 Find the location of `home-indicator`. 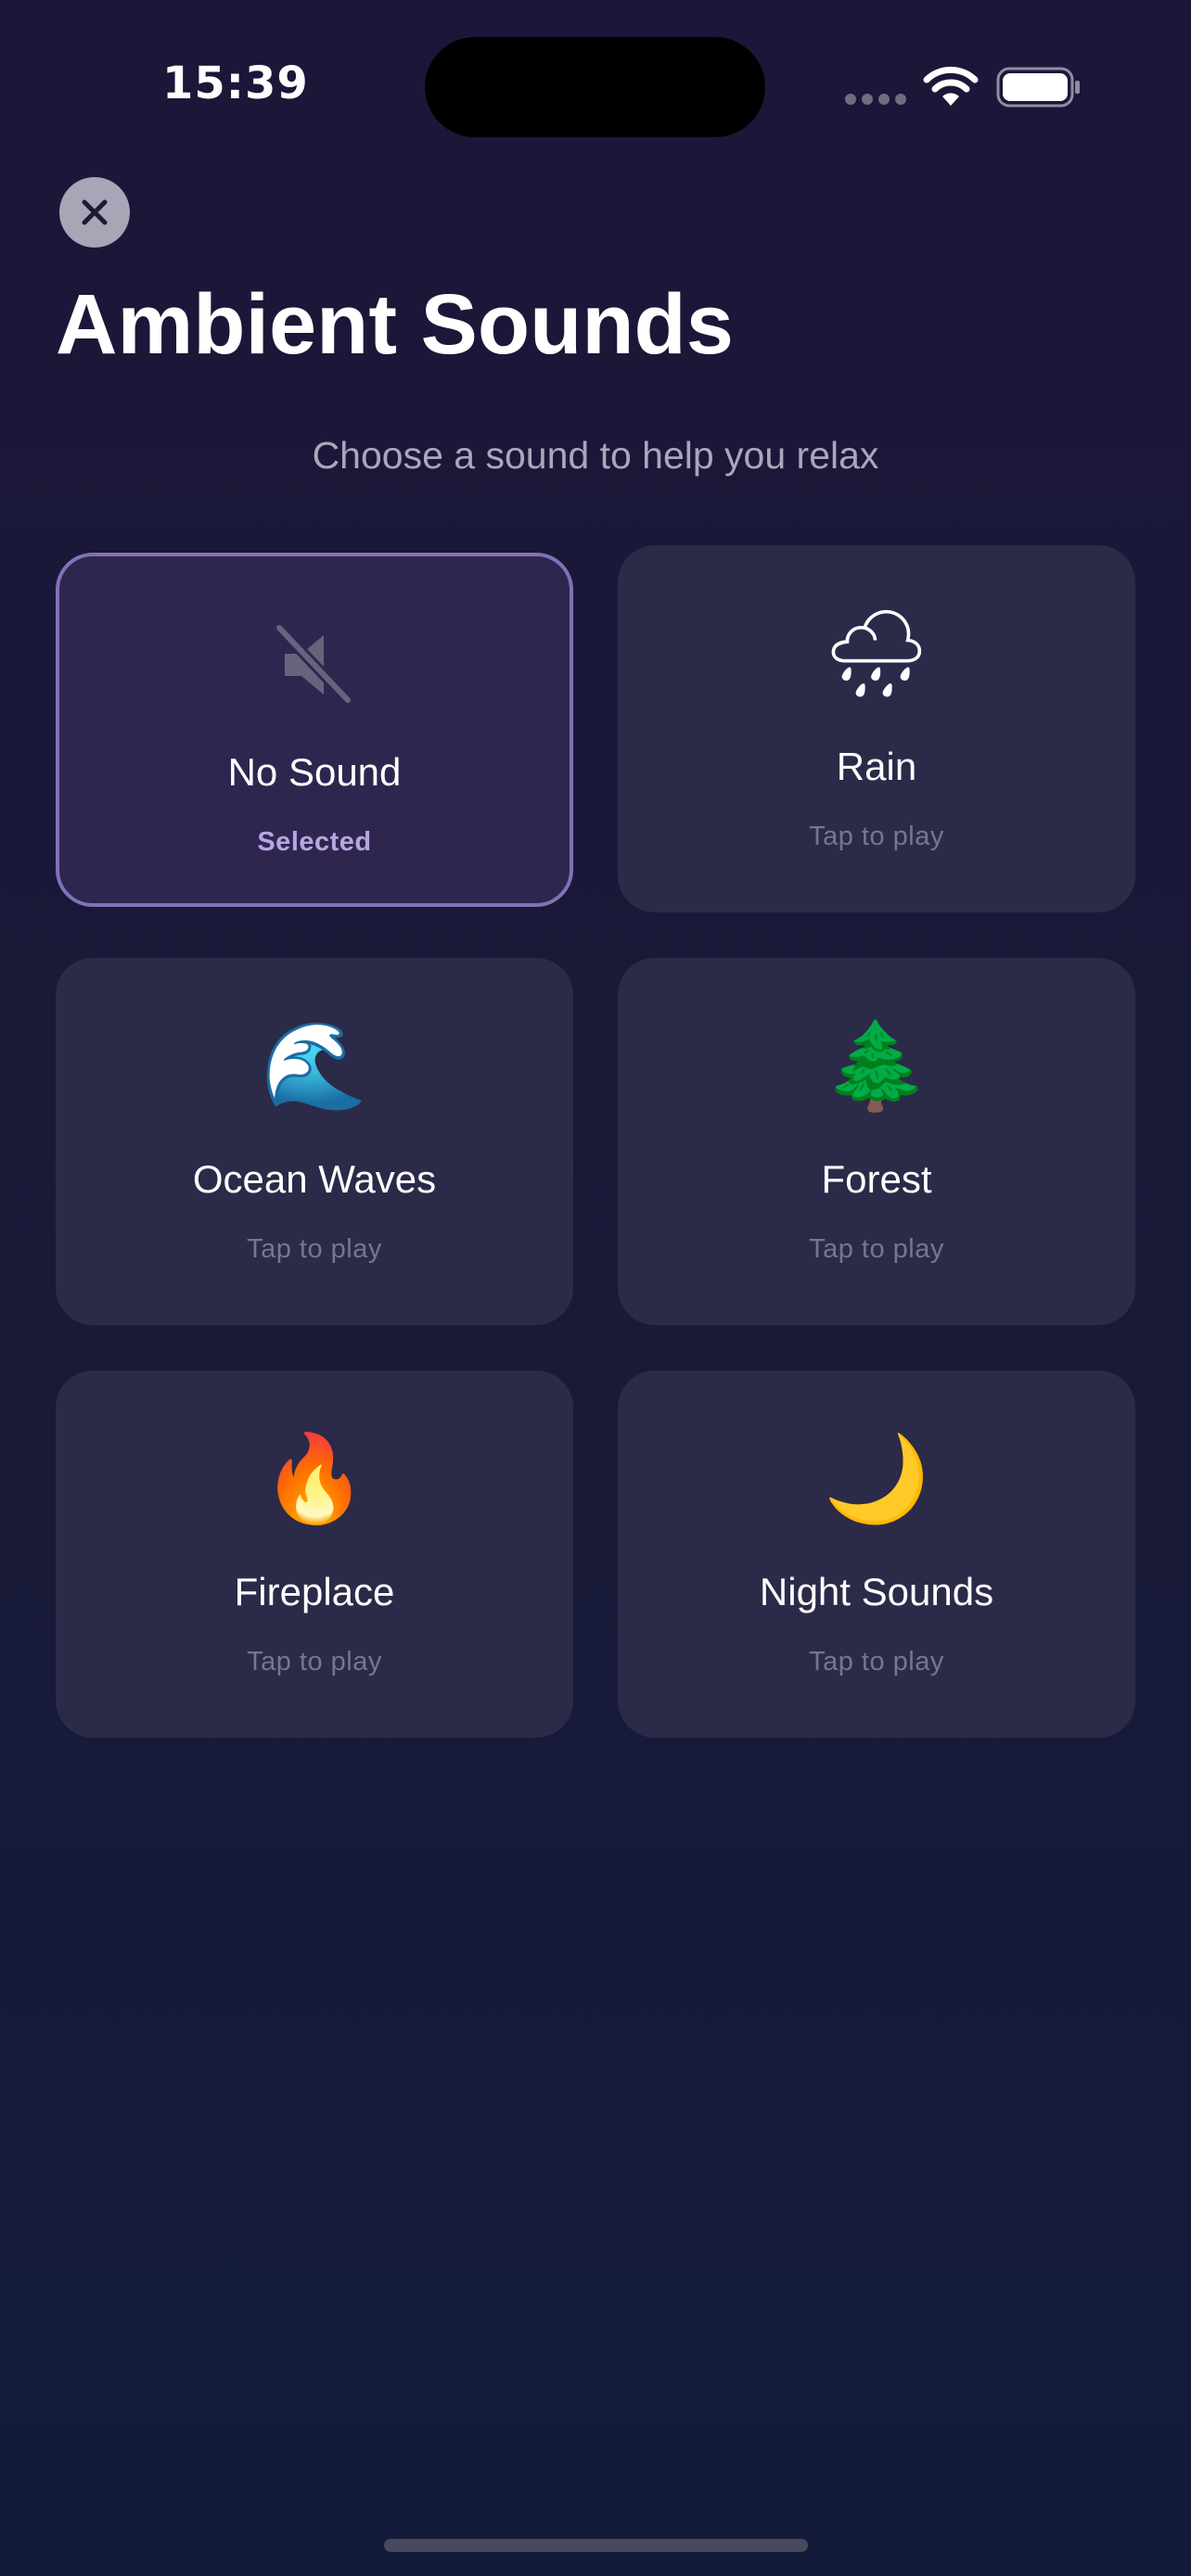

home-indicator is located at coordinates (596, 2545).